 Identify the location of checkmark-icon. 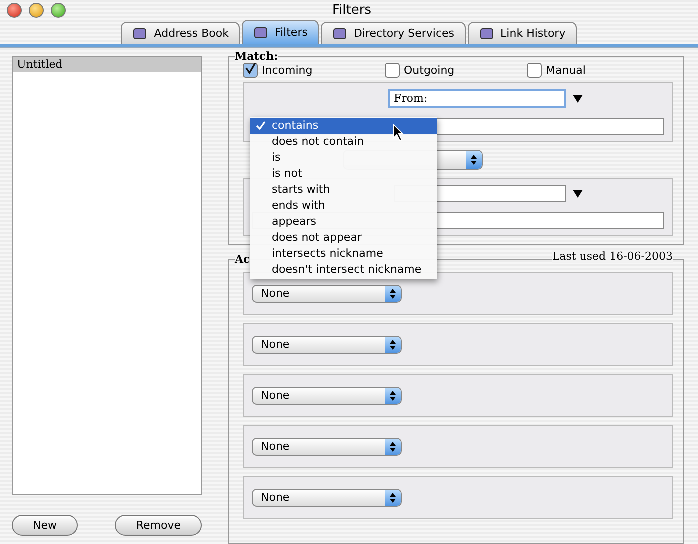
(261, 126).